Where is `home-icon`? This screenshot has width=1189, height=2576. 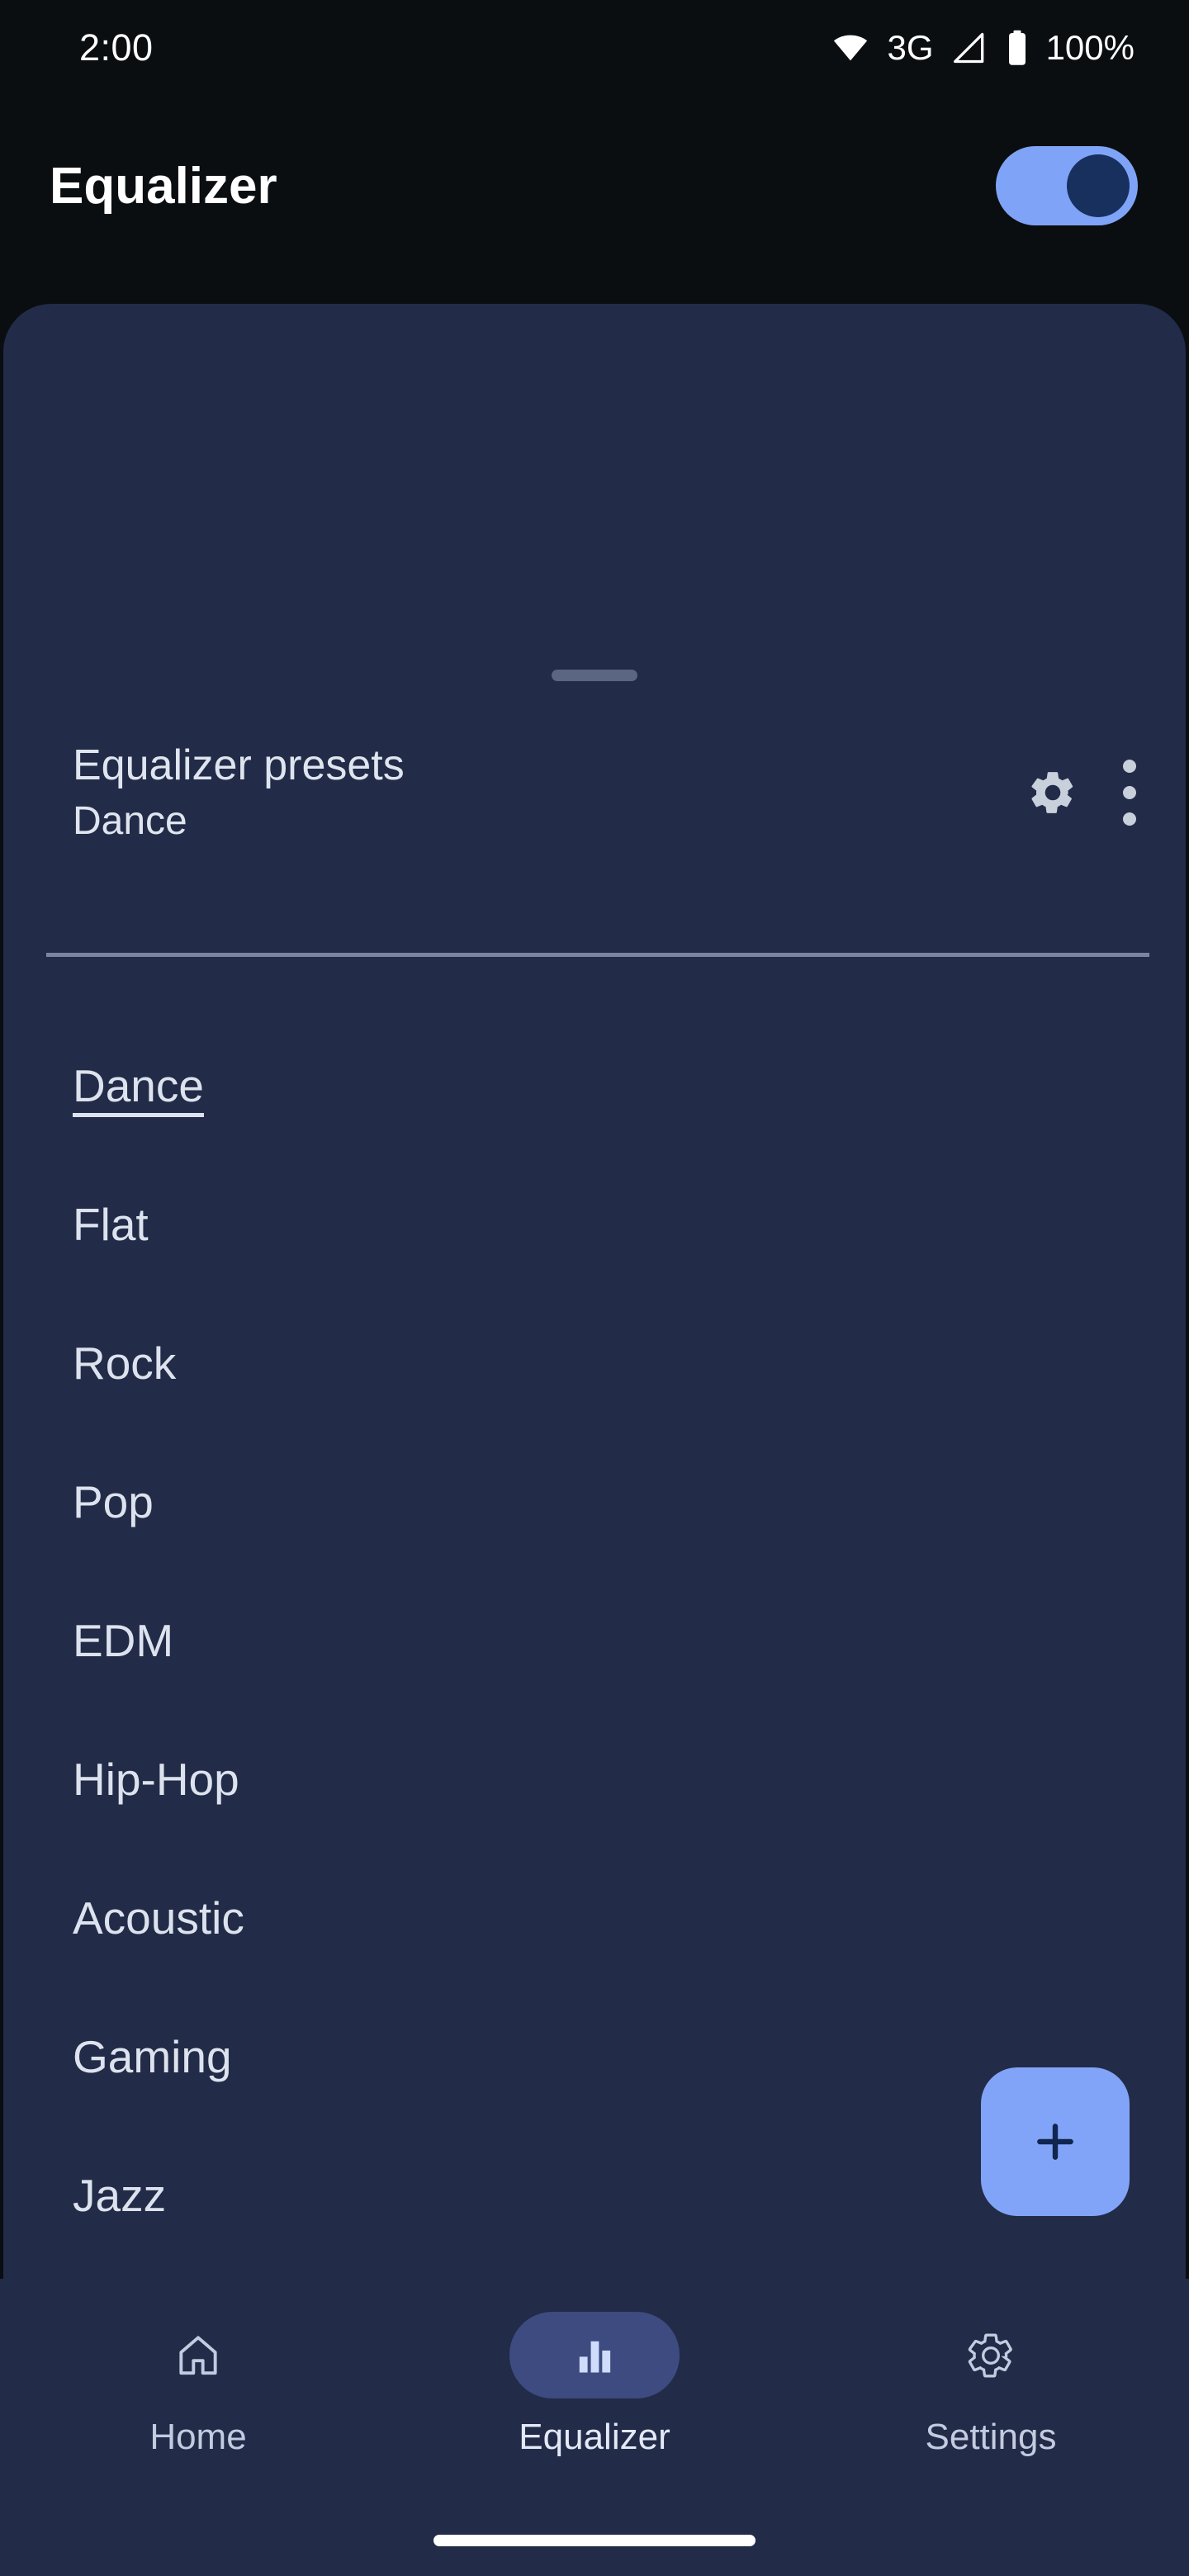
home-icon is located at coordinates (198, 2355).